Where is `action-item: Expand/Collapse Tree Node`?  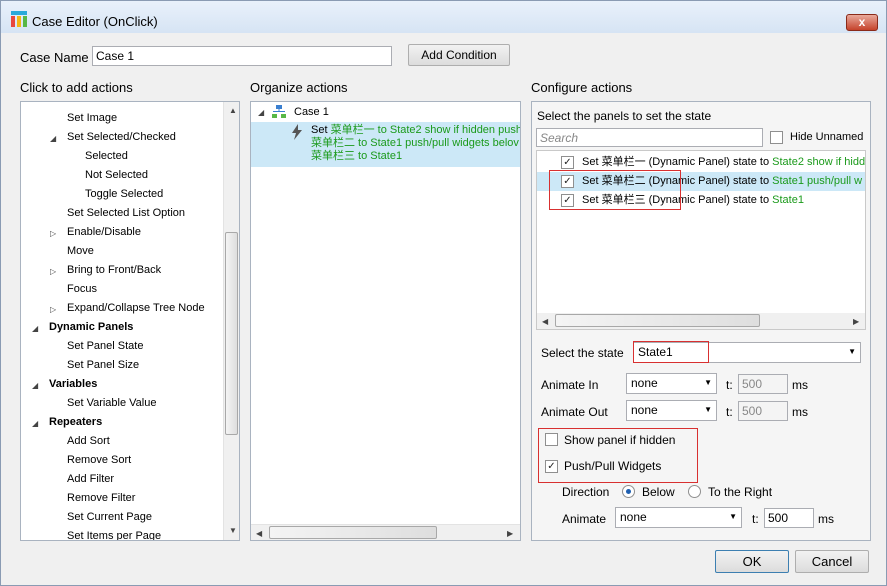 action-item: Expand/Collapse Tree Node is located at coordinates (136, 308).